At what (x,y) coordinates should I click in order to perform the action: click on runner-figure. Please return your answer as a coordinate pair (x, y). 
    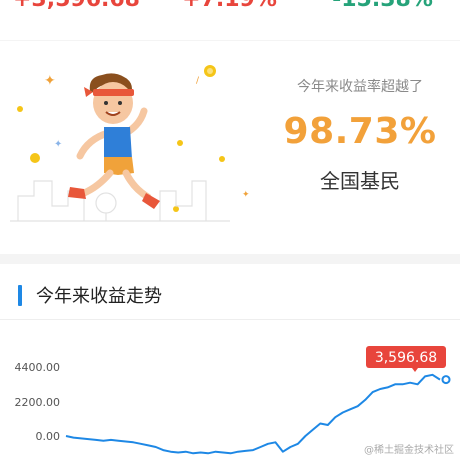
    Looking at the image, I should click on (114, 141).